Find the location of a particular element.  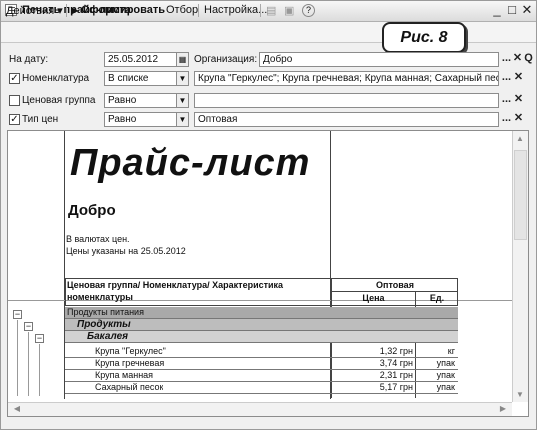

price-group-clear-icon: ✕ is located at coordinates (518, 100).